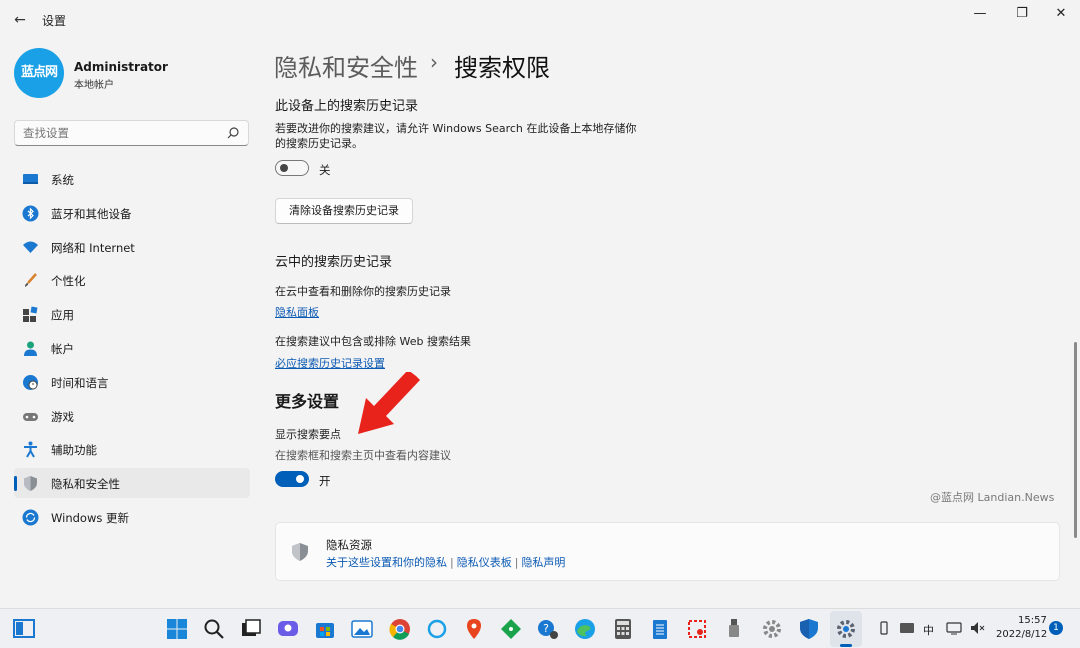 The width and height of the screenshot is (1080, 648). I want to click on sidebar-item-windows-update: Windows 更新, so click(132, 517).